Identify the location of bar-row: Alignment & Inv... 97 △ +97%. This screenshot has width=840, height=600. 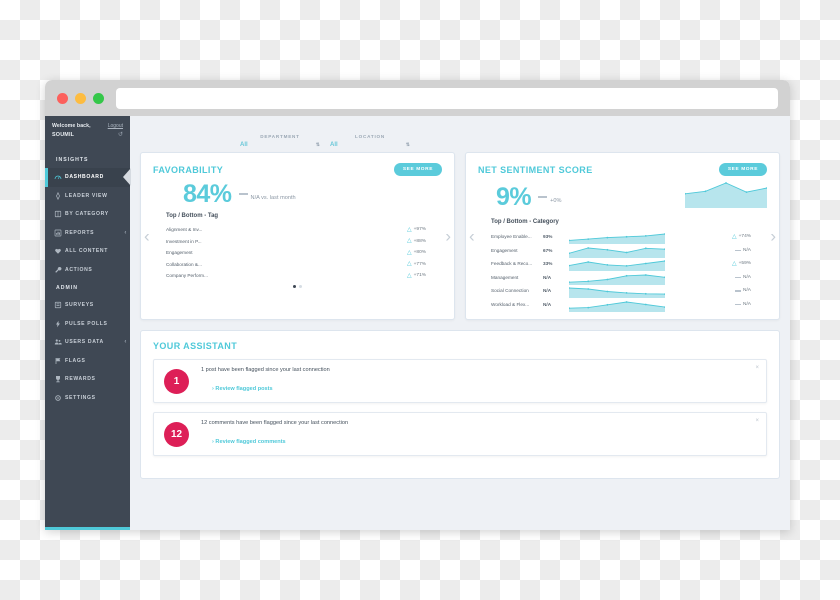
(296, 230).